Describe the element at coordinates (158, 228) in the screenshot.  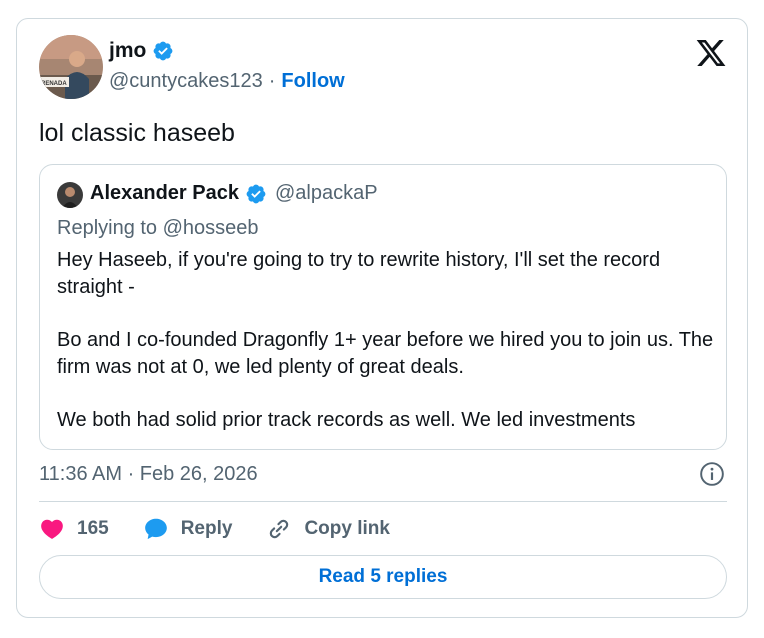
I see `replying-to-text: Replying to @hosseeb` at that location.